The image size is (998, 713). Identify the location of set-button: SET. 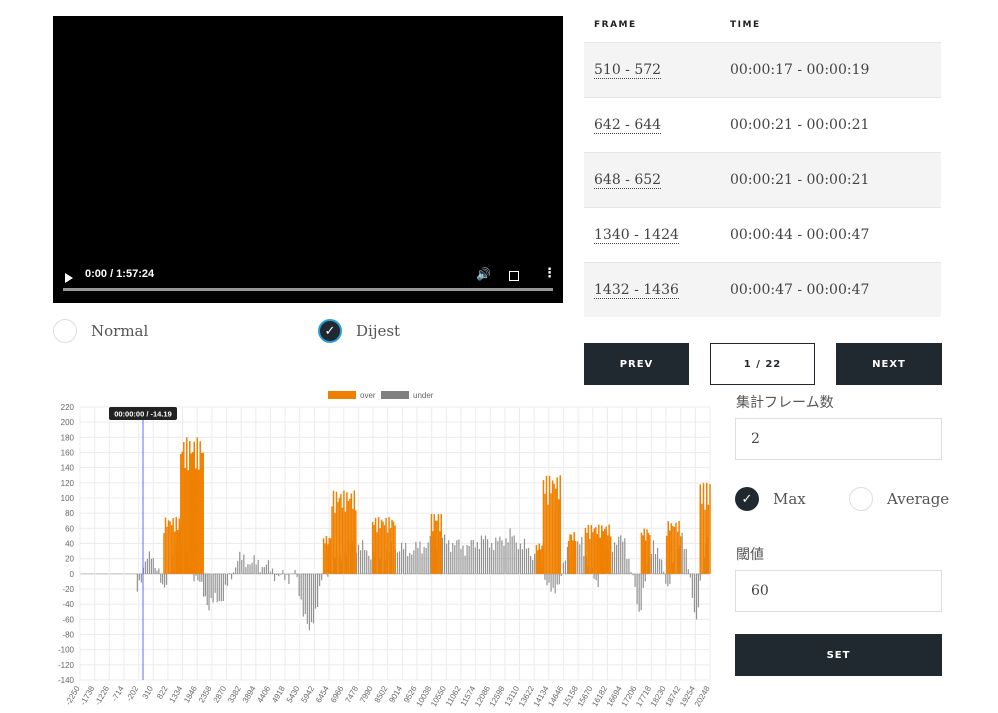
(838, 655).